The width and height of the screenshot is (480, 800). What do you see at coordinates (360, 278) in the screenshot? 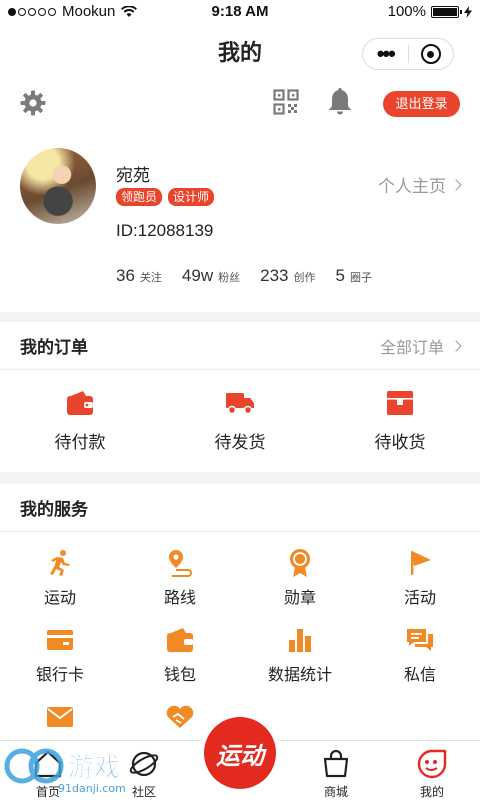
I see `stat-label: 圈子` at bounding box center [360, 278].